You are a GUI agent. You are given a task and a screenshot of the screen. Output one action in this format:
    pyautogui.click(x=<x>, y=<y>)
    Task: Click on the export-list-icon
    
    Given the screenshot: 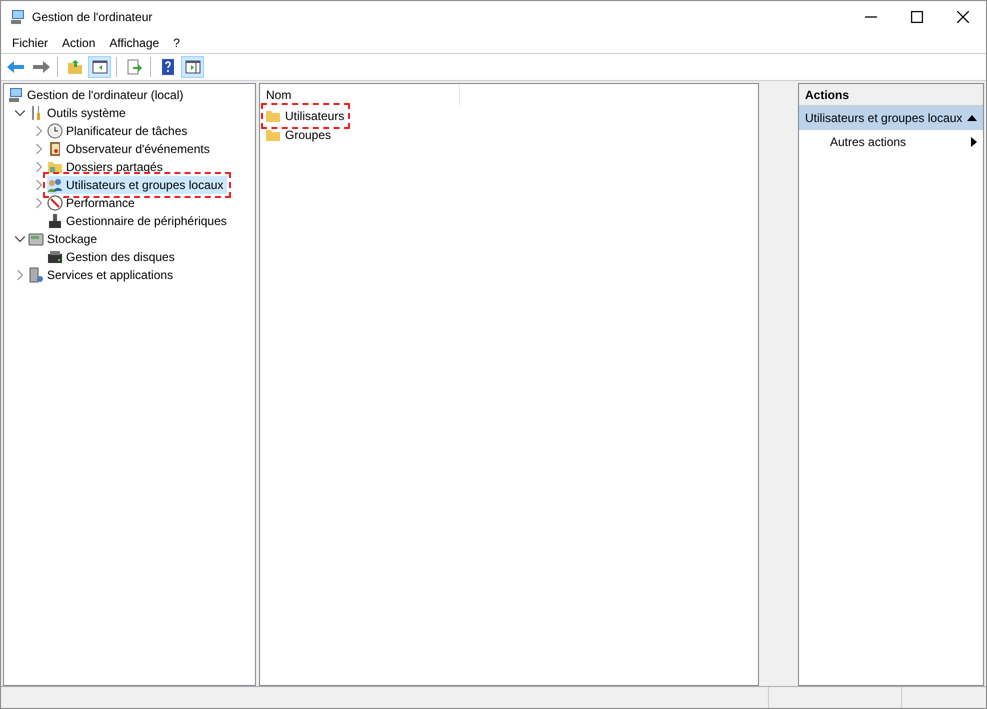 What is the action you would take?
    pyautogui.click(x=134, y=67)
    